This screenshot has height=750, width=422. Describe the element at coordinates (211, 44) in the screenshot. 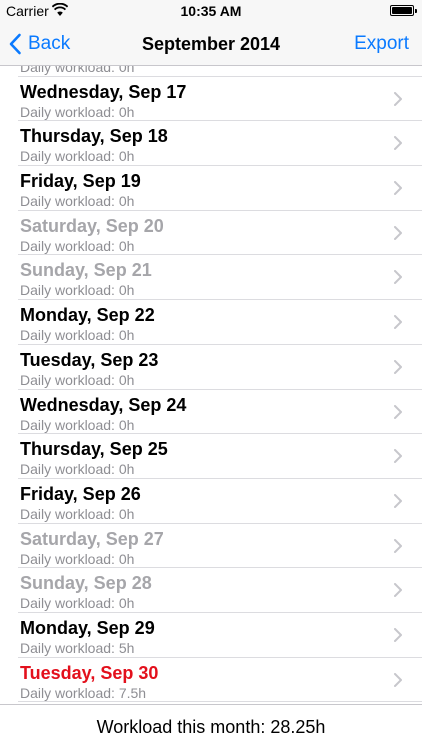

I see `navigation-bar: Back September 2014 Export` at that location.